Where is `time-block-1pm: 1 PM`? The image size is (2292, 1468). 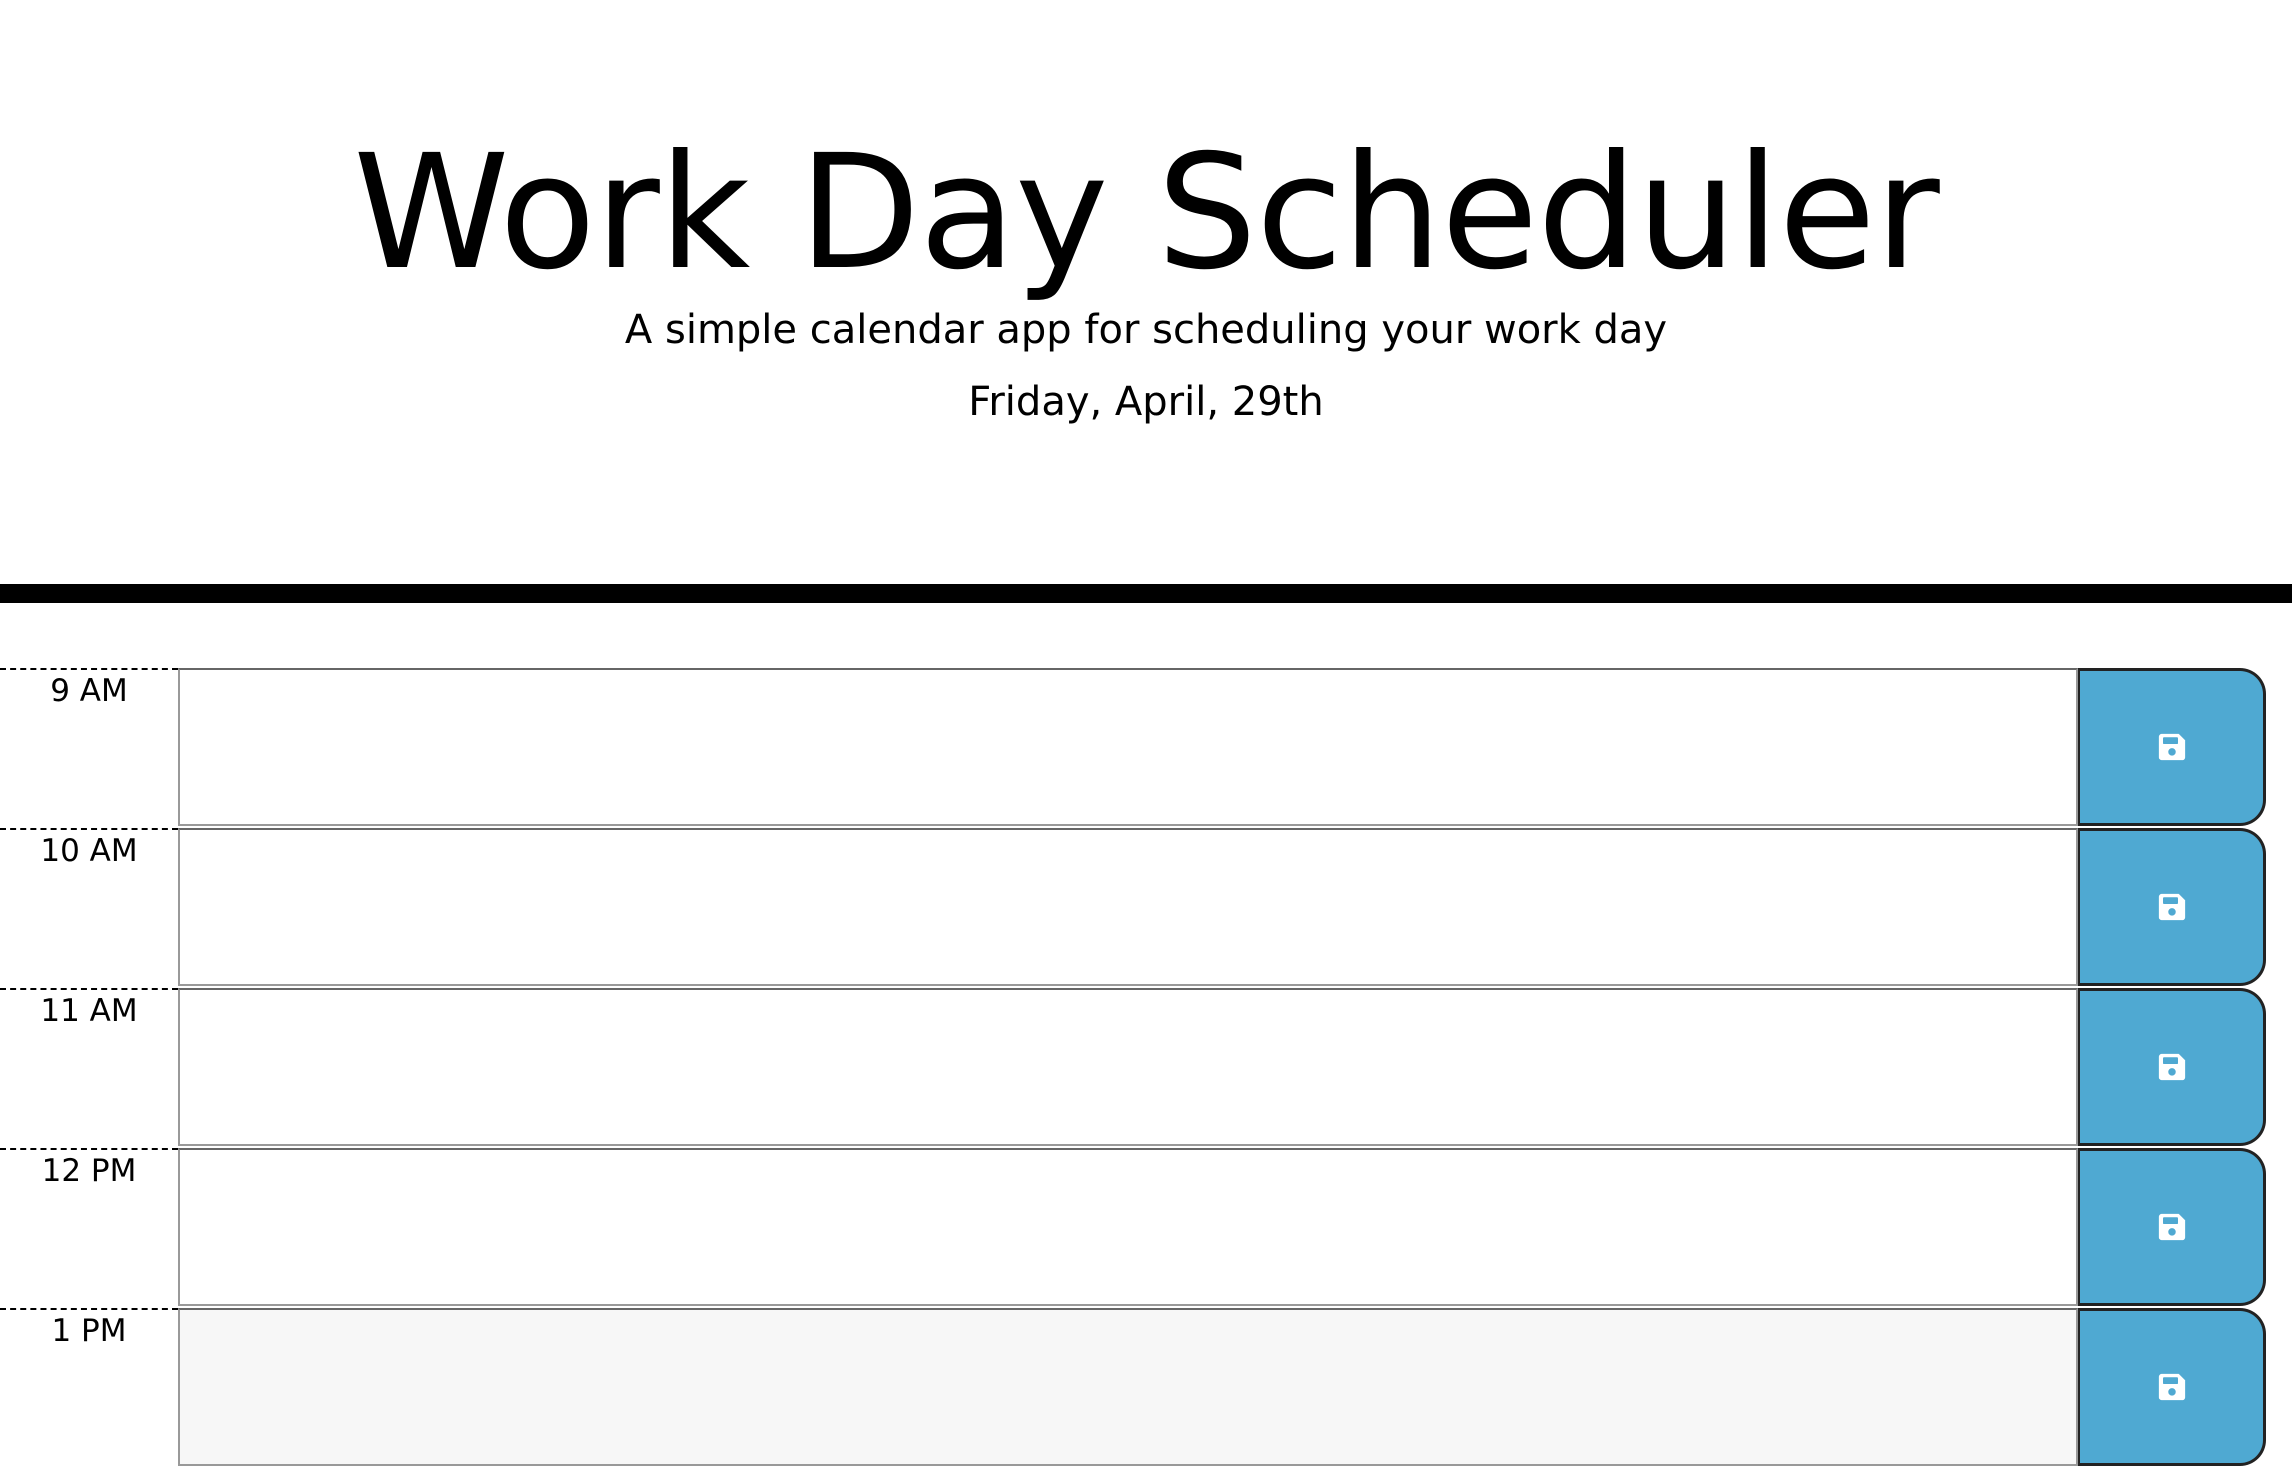 time-block-1pm: 1 PM is located at coordinates (1146, 1388).